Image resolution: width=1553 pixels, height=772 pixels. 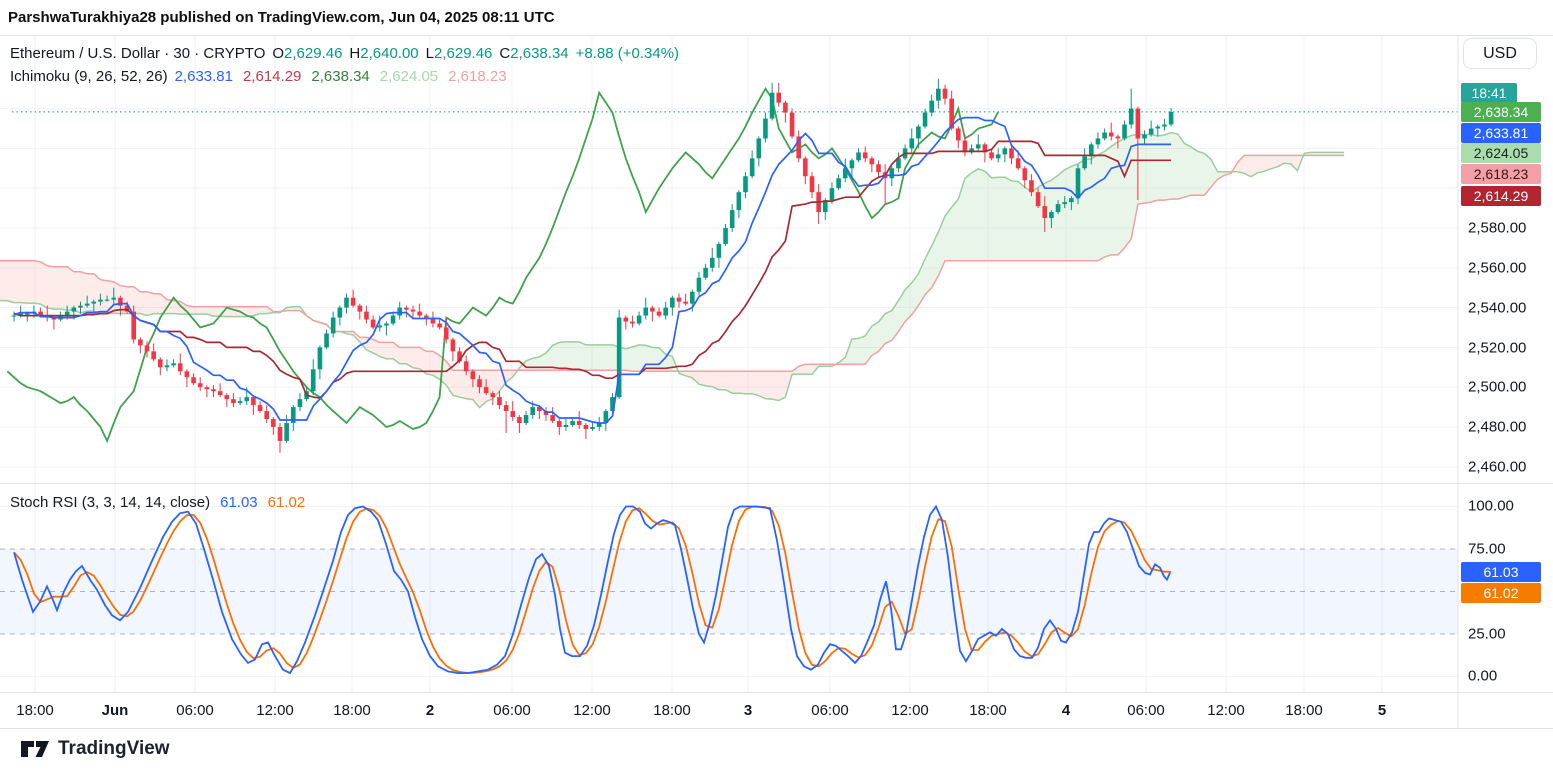 What do you see at coordinates (539, 53) in the screenshot?
I see `close-value: 2,638.34` at bounding box center [539, 53].